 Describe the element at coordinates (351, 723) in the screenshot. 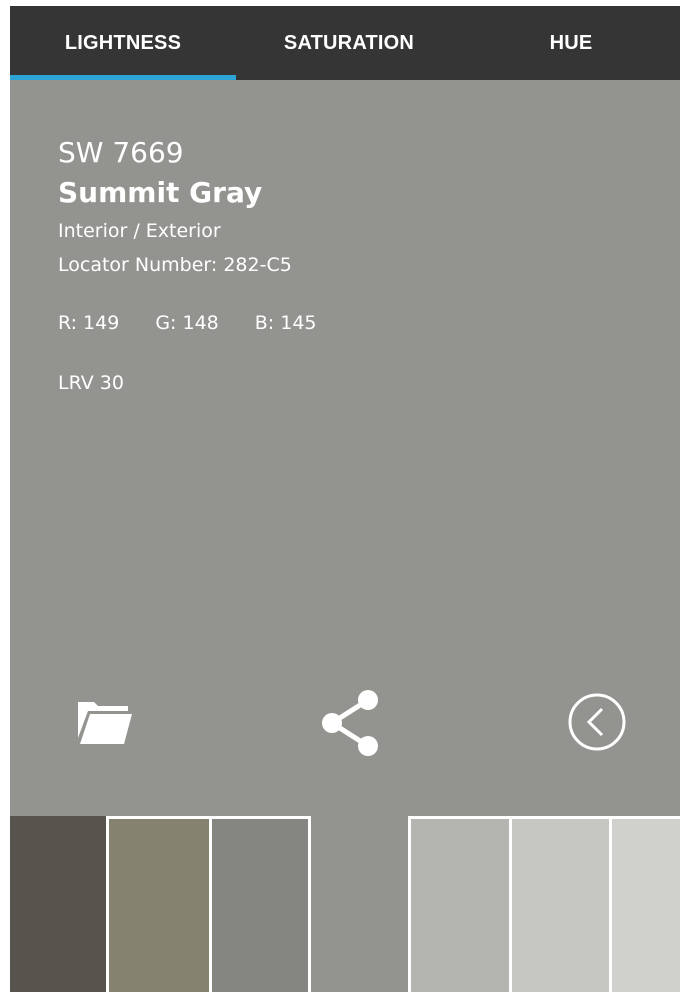

I see `share-icon` at that location.